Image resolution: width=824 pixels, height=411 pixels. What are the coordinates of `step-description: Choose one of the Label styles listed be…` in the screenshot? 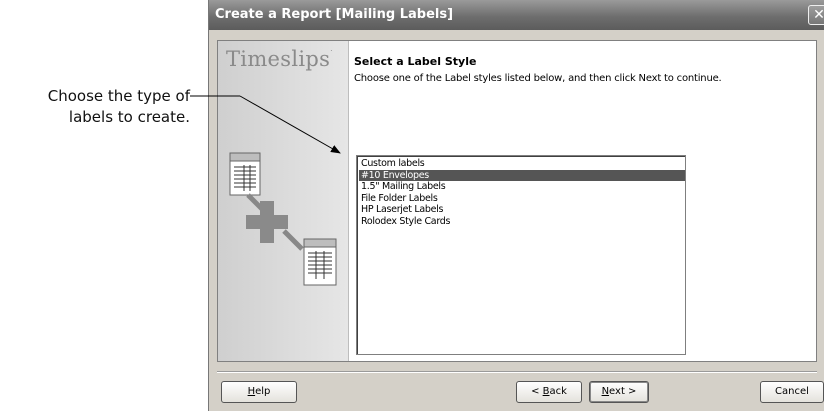 It's located at (538, 78).